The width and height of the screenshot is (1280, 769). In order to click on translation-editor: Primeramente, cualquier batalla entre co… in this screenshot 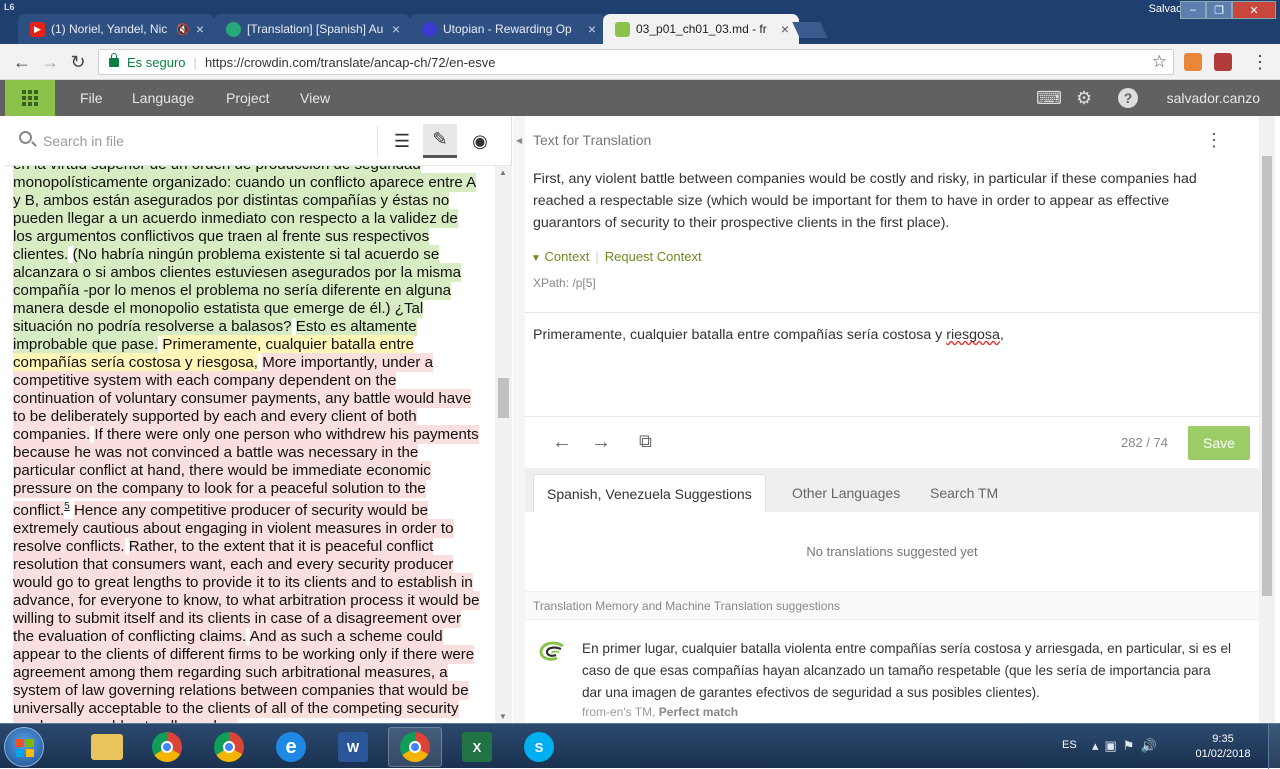, I will do `click(892, 364)`.